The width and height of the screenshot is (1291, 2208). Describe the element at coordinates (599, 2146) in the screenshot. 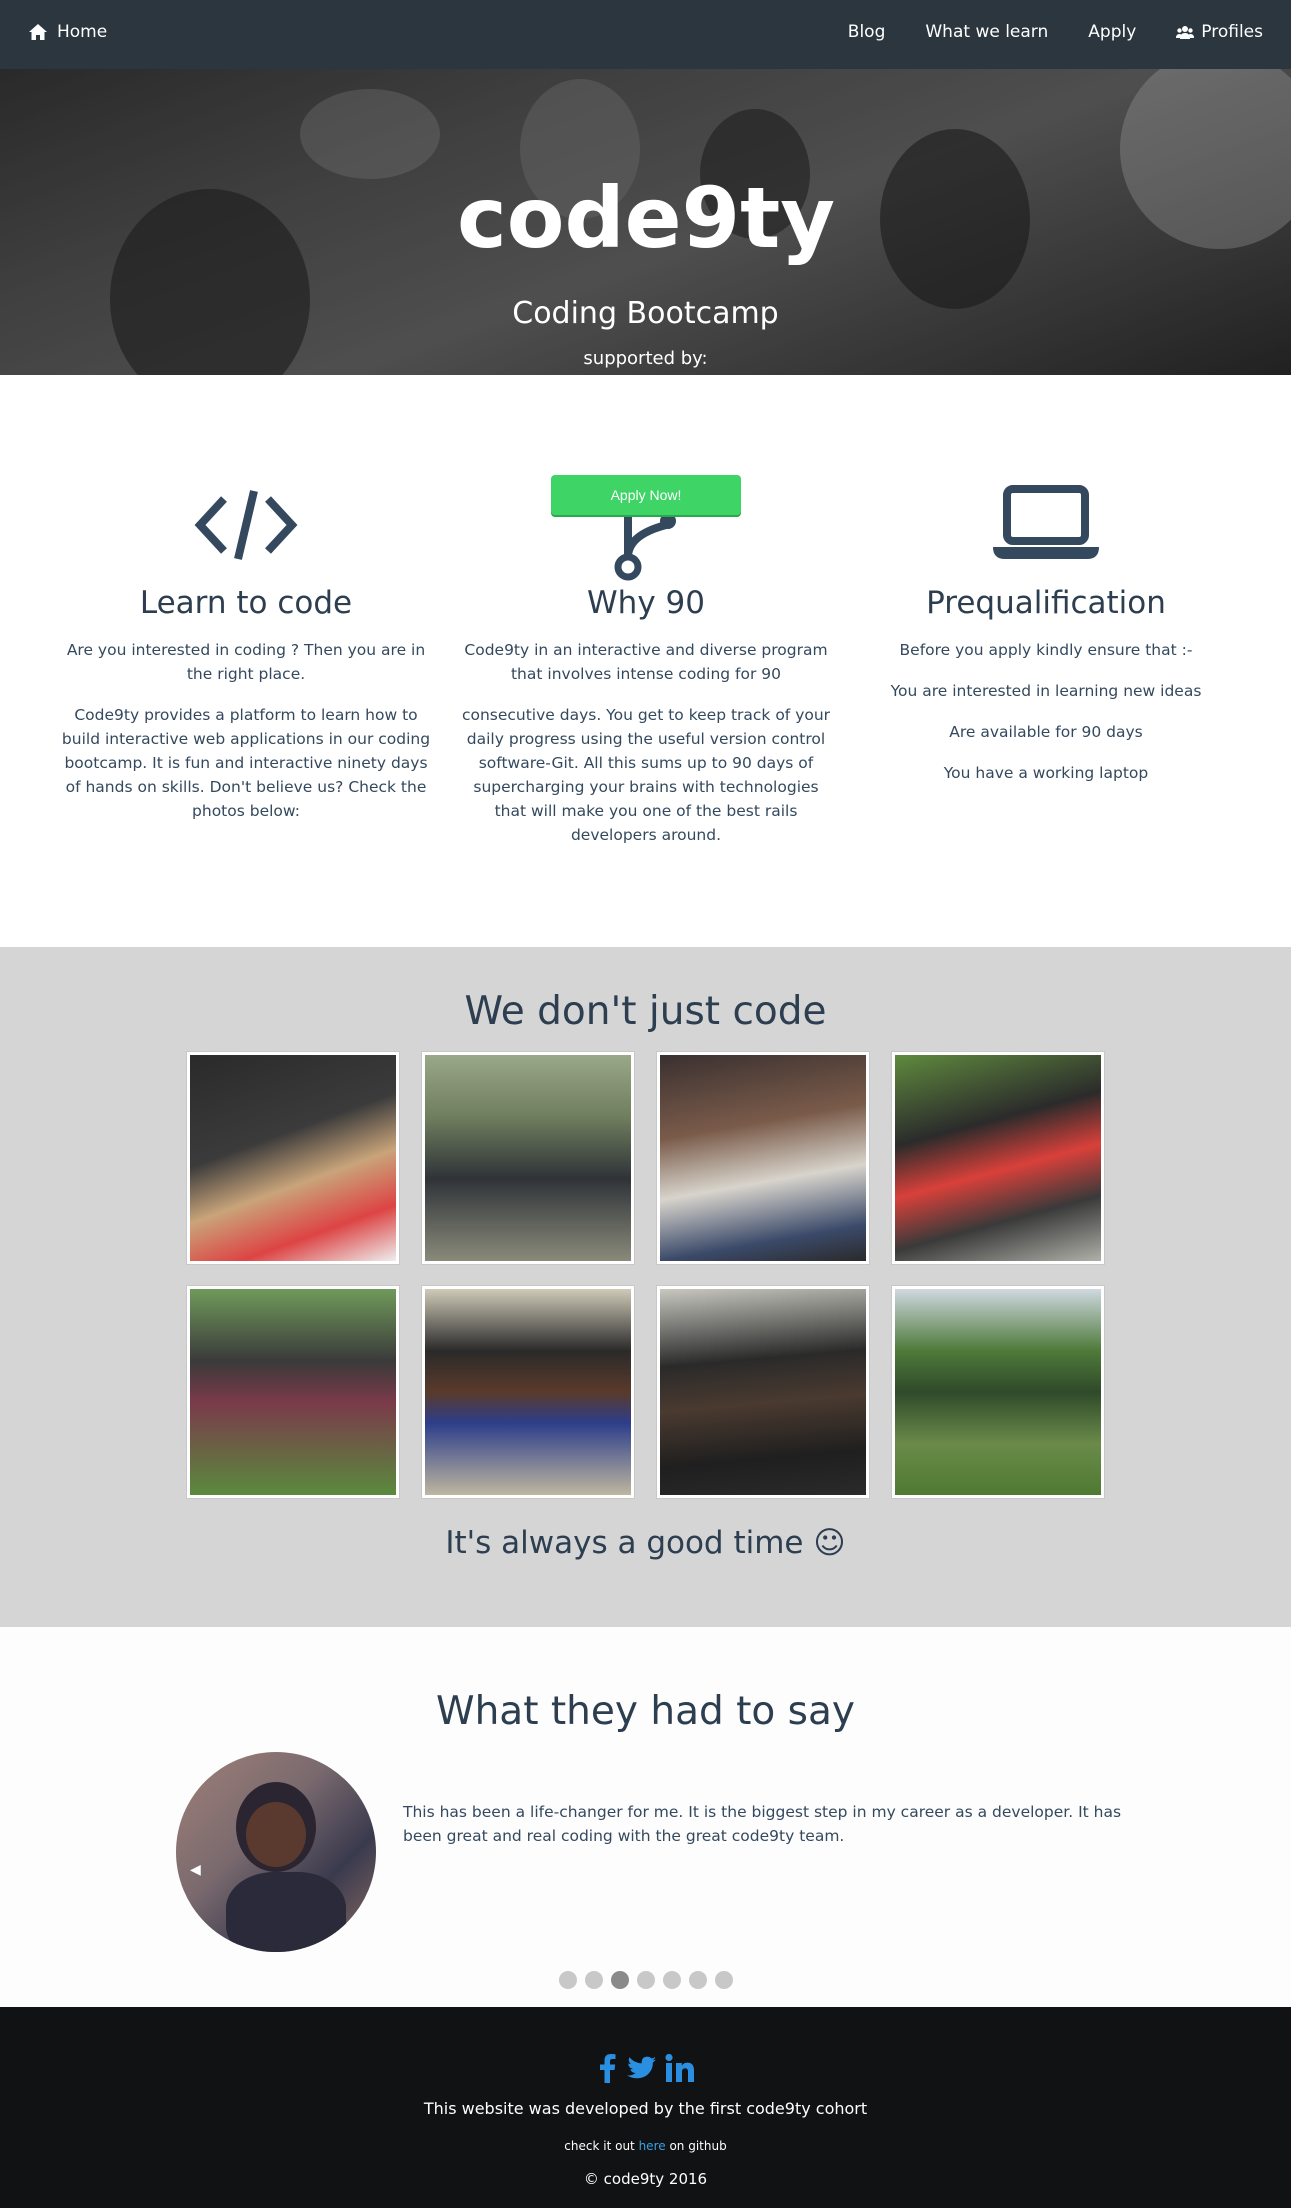

I see `footer-github-prefix: check it out` at that location.